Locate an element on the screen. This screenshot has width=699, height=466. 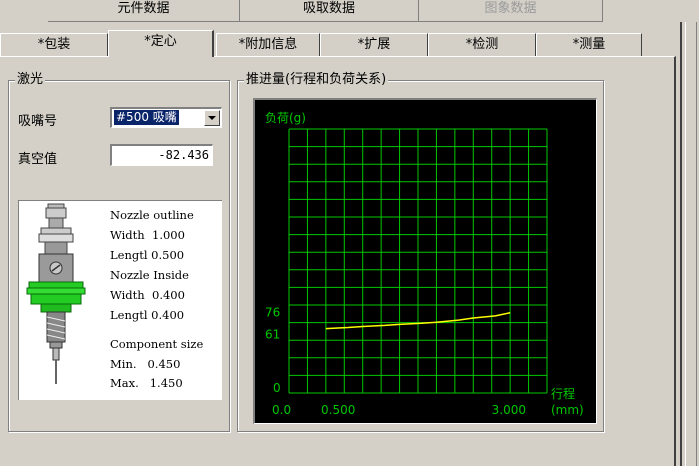
tab-component-data: 元件数据 is located at coordinates (144, 11).